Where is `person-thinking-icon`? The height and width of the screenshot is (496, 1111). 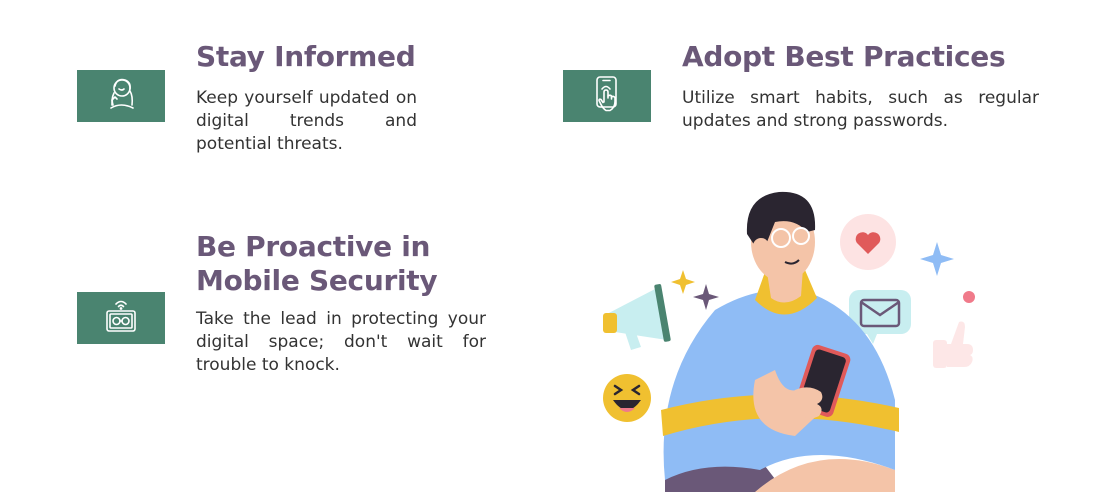
person-thinking-icon is located at coordinates (121, 96).